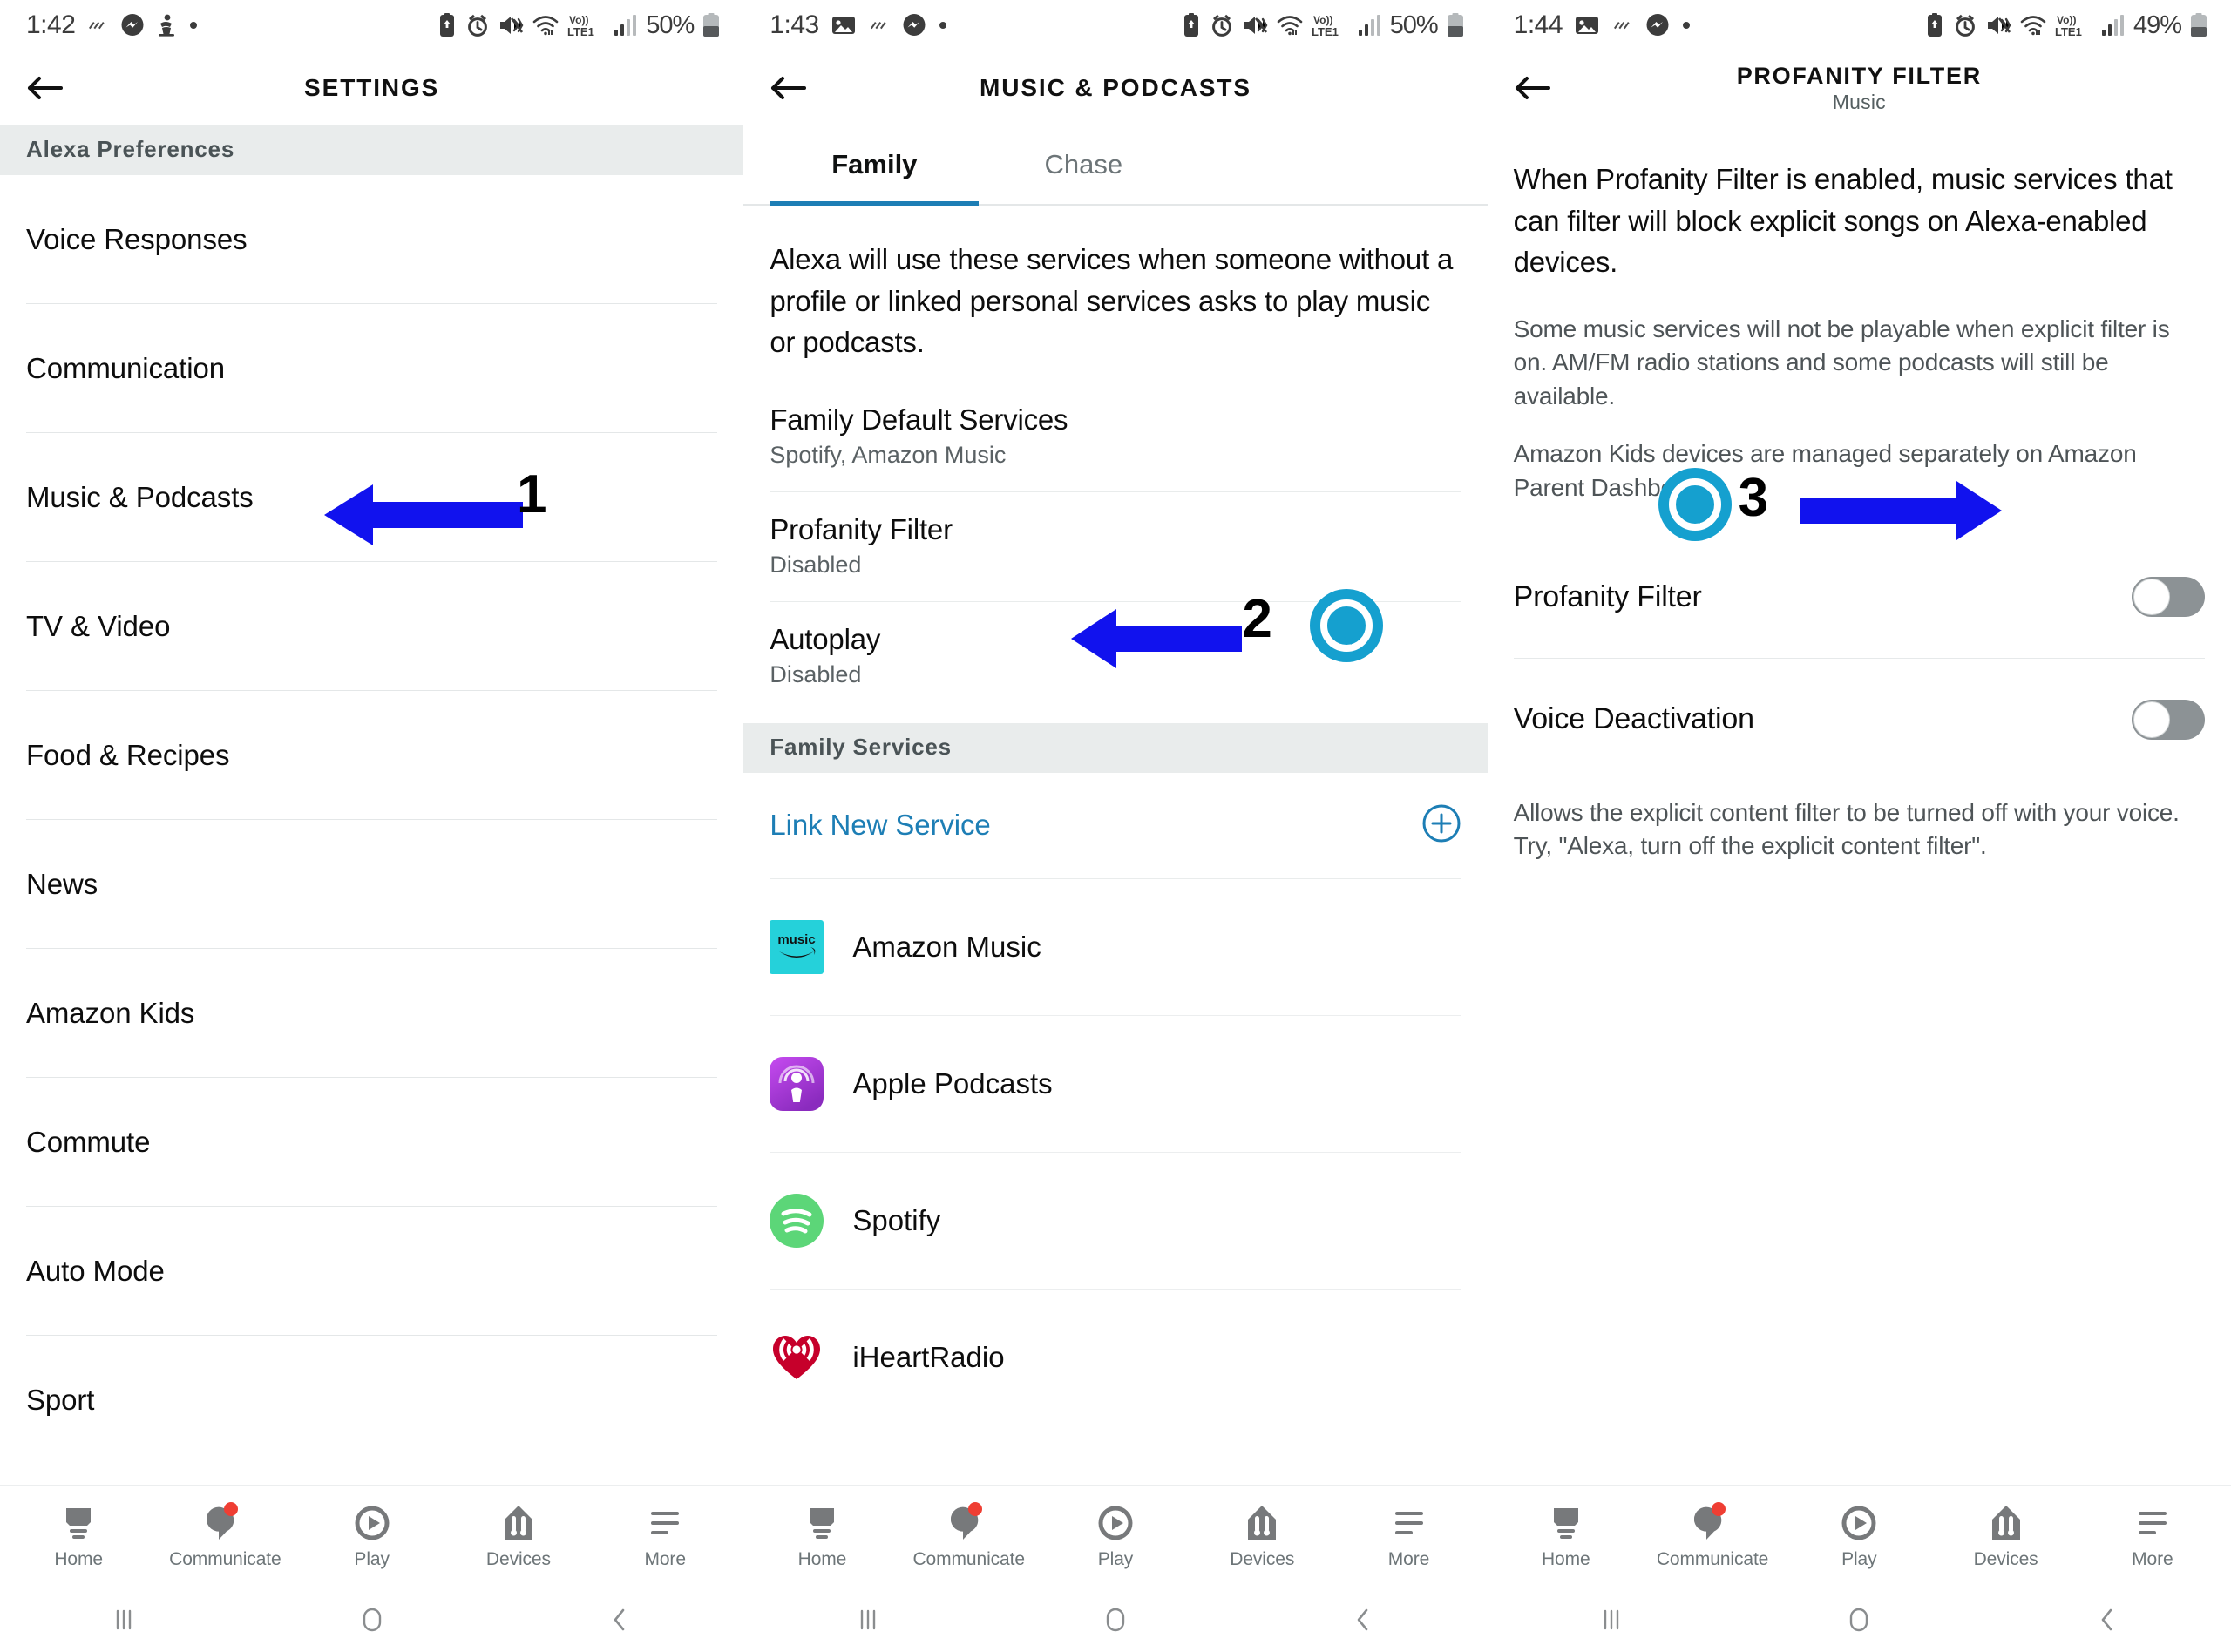 This screenshot has height=1652, width=2231. What do you see at coordinates (372, 1523) in the screenshot?
I see `play-icon` at bounding box center [372, 1523].